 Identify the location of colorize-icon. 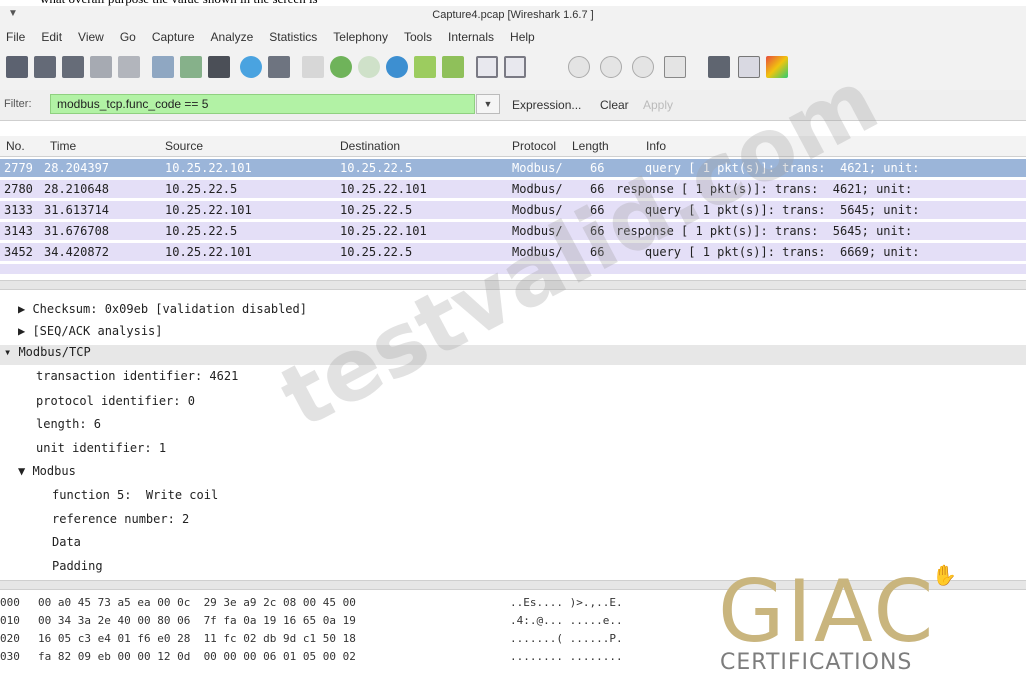
(487, 67).